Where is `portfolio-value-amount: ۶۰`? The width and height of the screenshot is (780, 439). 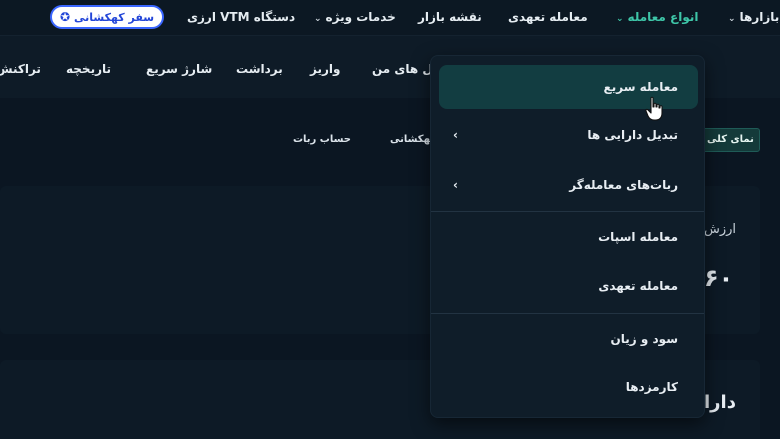
portfolio-value-amount: ۶۰ is located at coordinates (719, 278).